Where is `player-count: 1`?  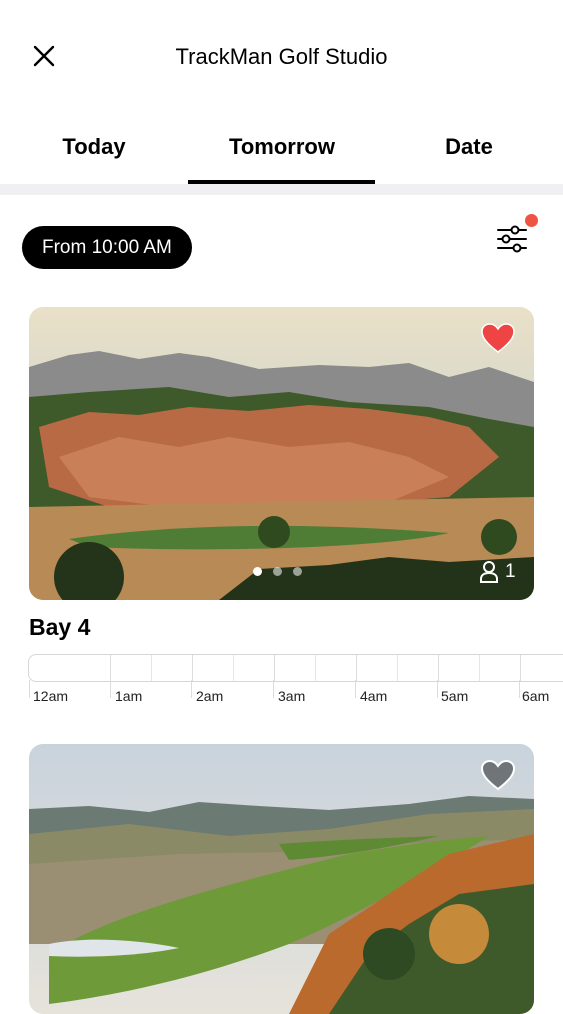
player-count: 1 is located at coordinates (497, 572).